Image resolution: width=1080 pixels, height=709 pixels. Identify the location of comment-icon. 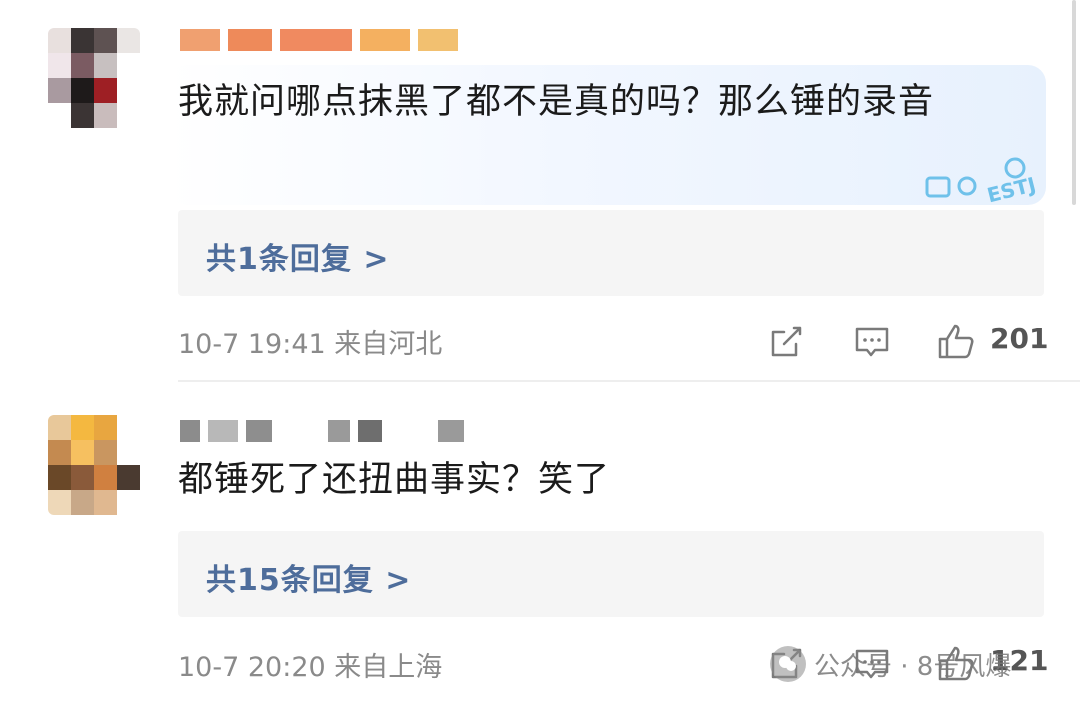
(872, 342).